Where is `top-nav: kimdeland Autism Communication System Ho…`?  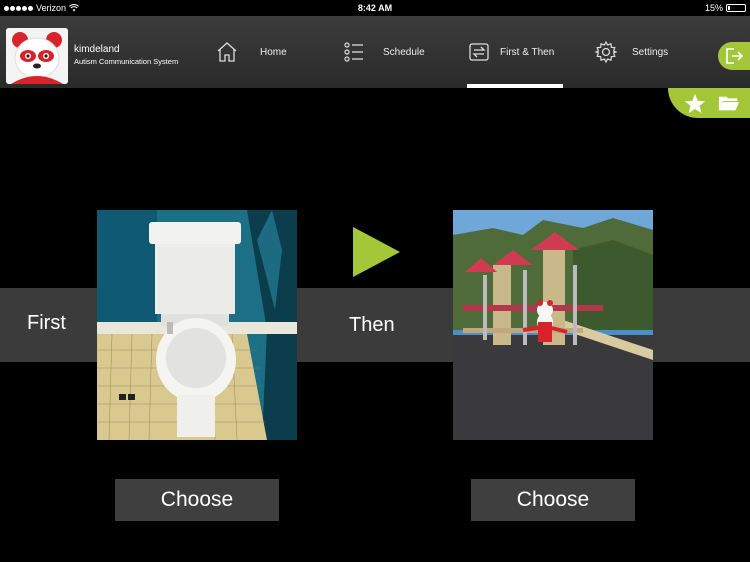 top-nav: kimdeland Autism Communication System Ho… is located at coordinates (375, 52).